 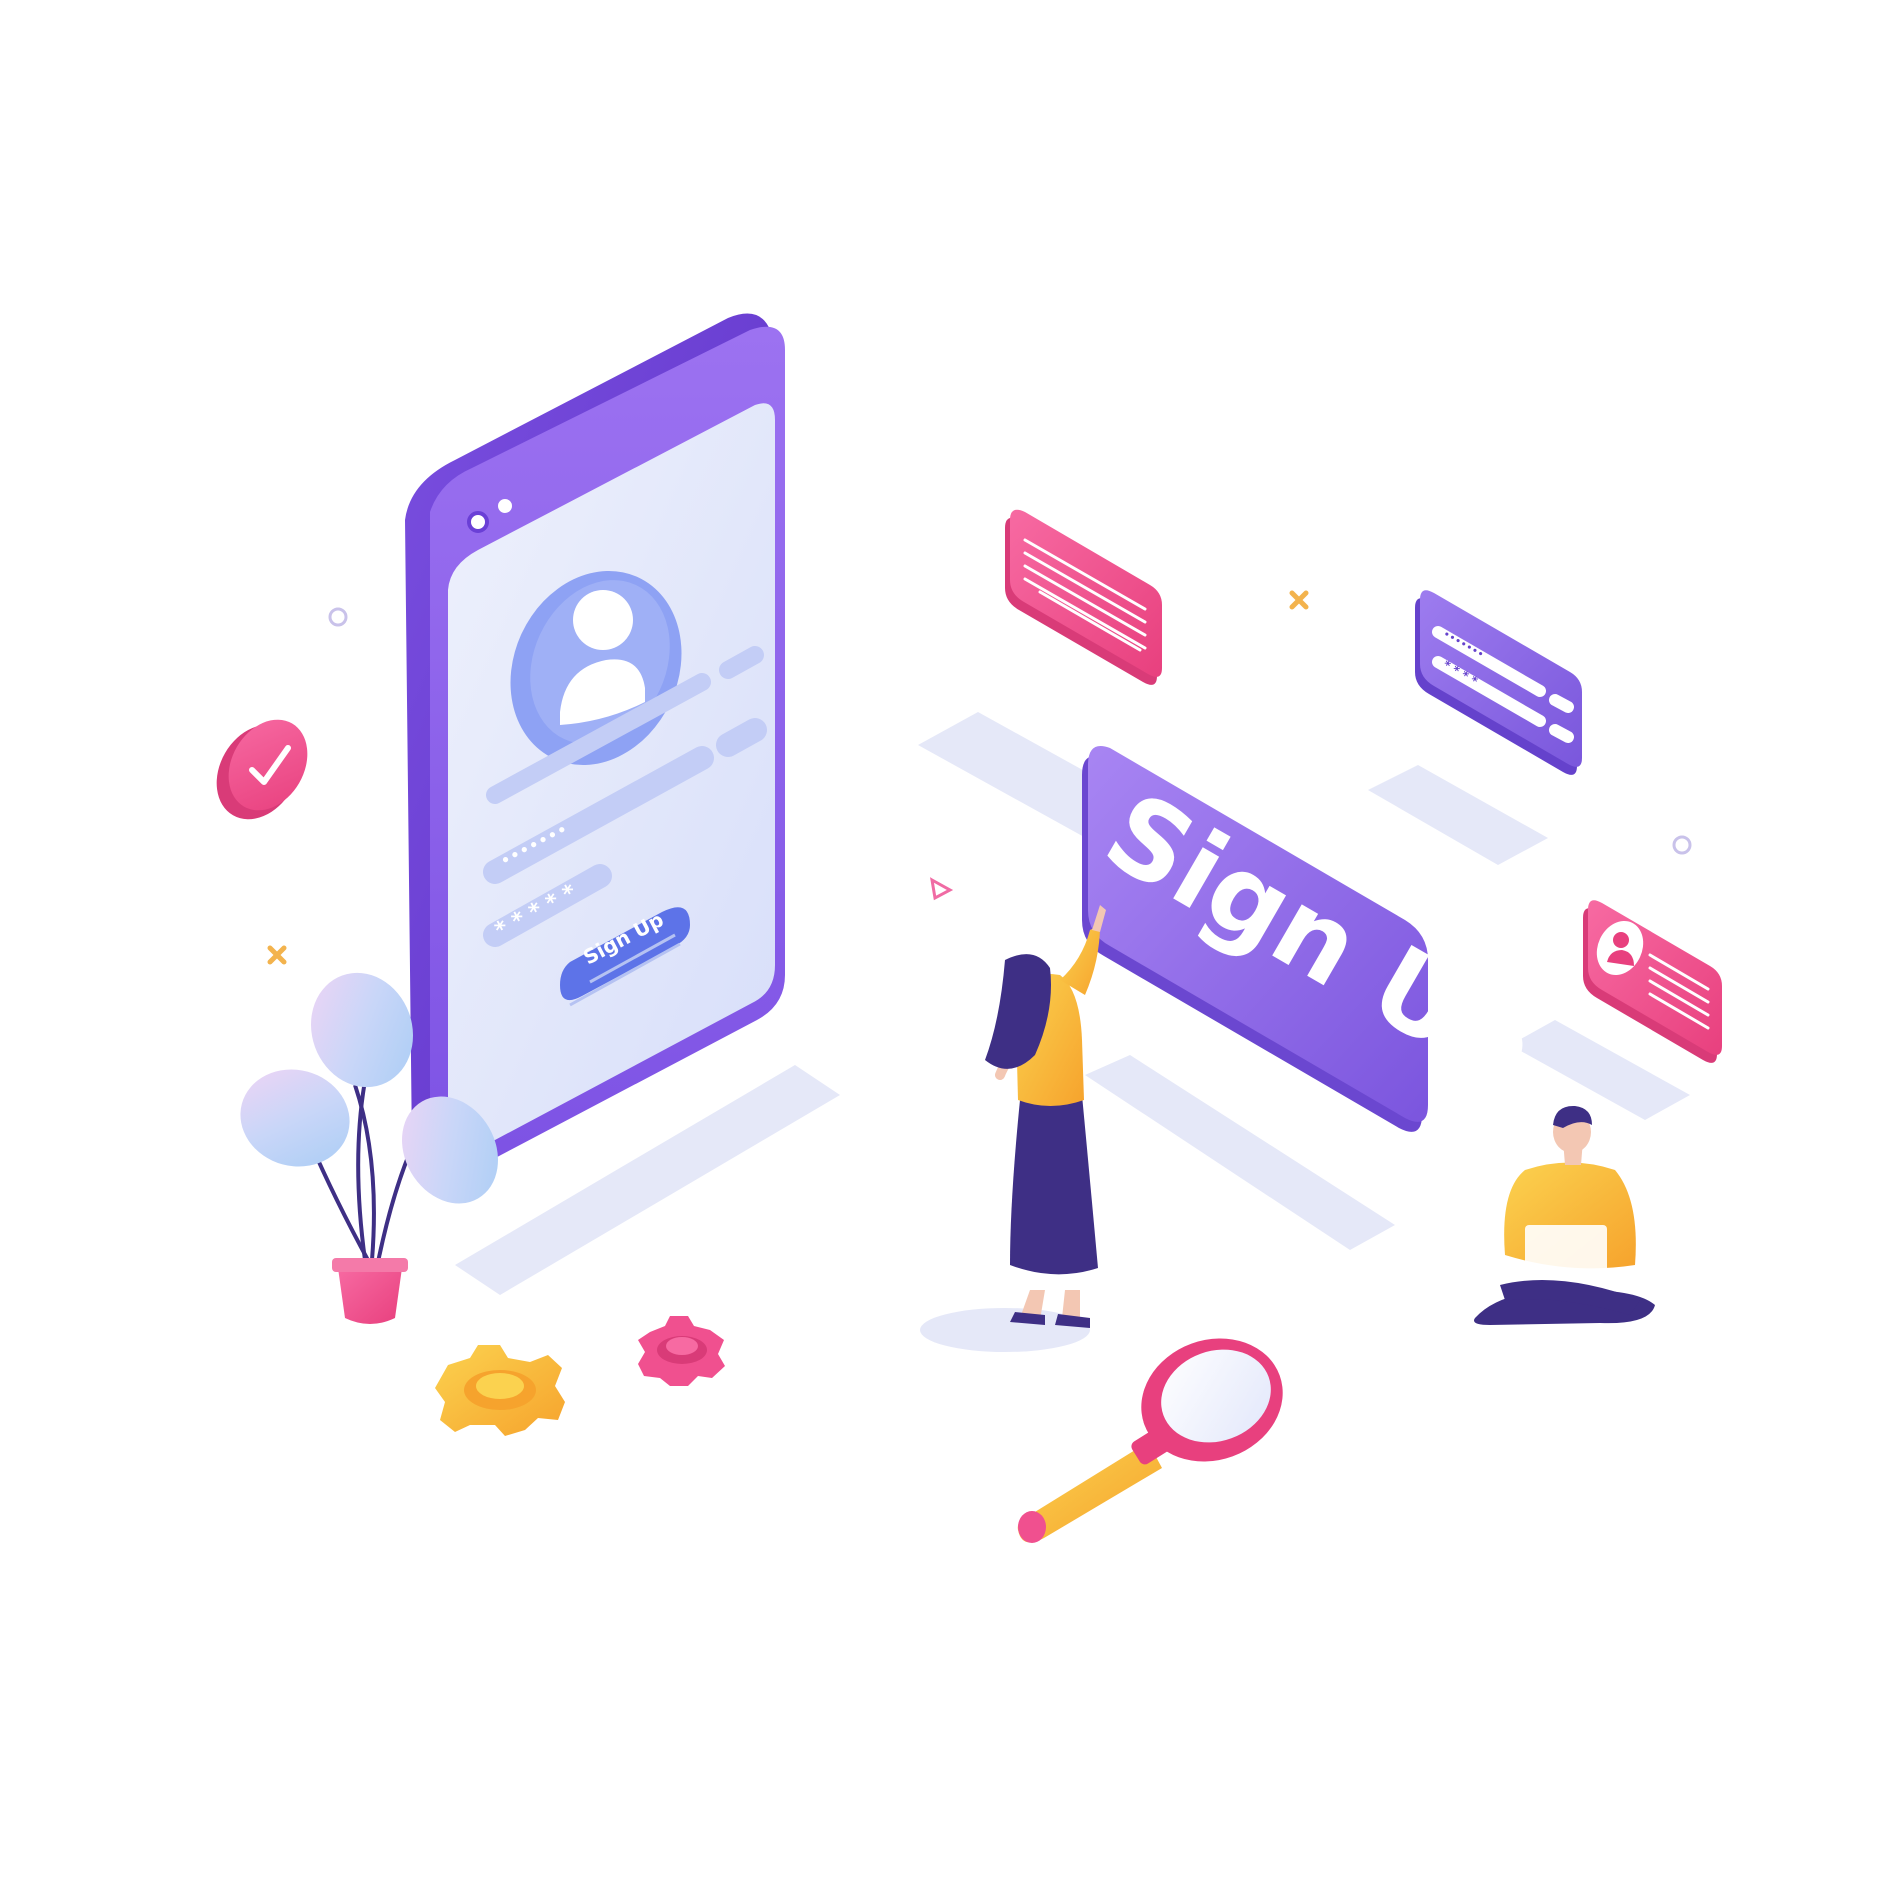 What do you see at coordinates (1150, 1440) in the screenshot?
I see `magnifying-glass-icon` at bounding box center [1150, 1440].